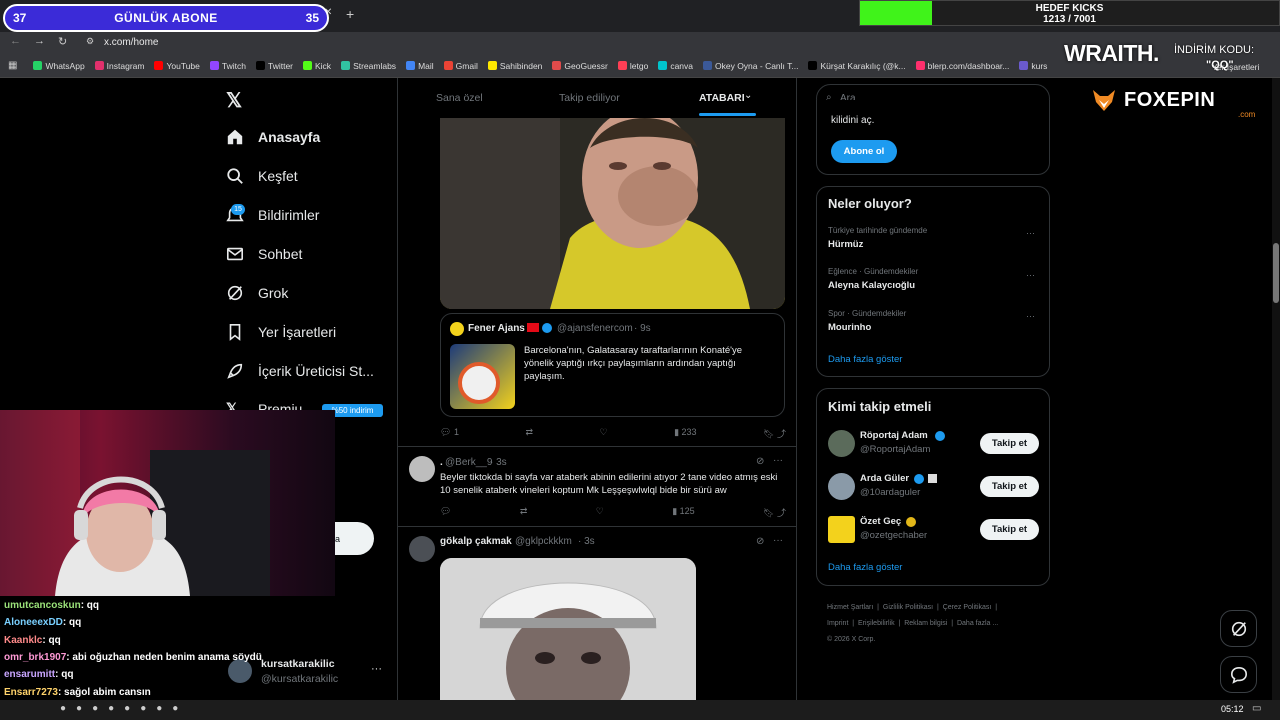  I want to click on chat-username: umutcancoskun, so click(42, 605).